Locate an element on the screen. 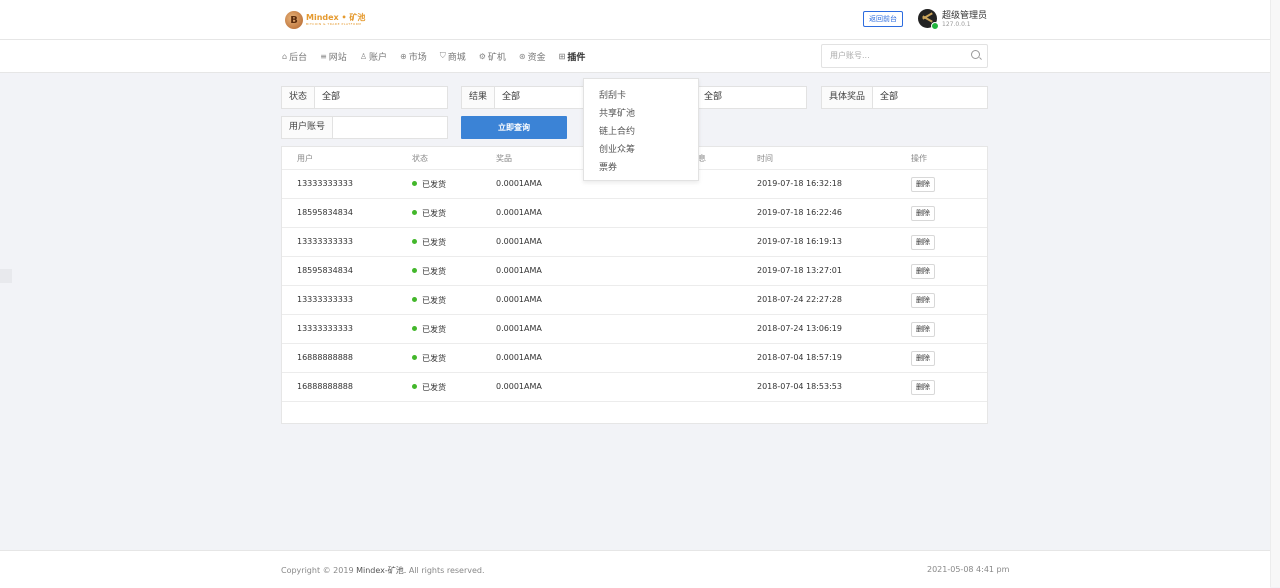 This screenshot has height=588, width=1280. nav-item-label: 插件 is located at coordinates (576, 57).